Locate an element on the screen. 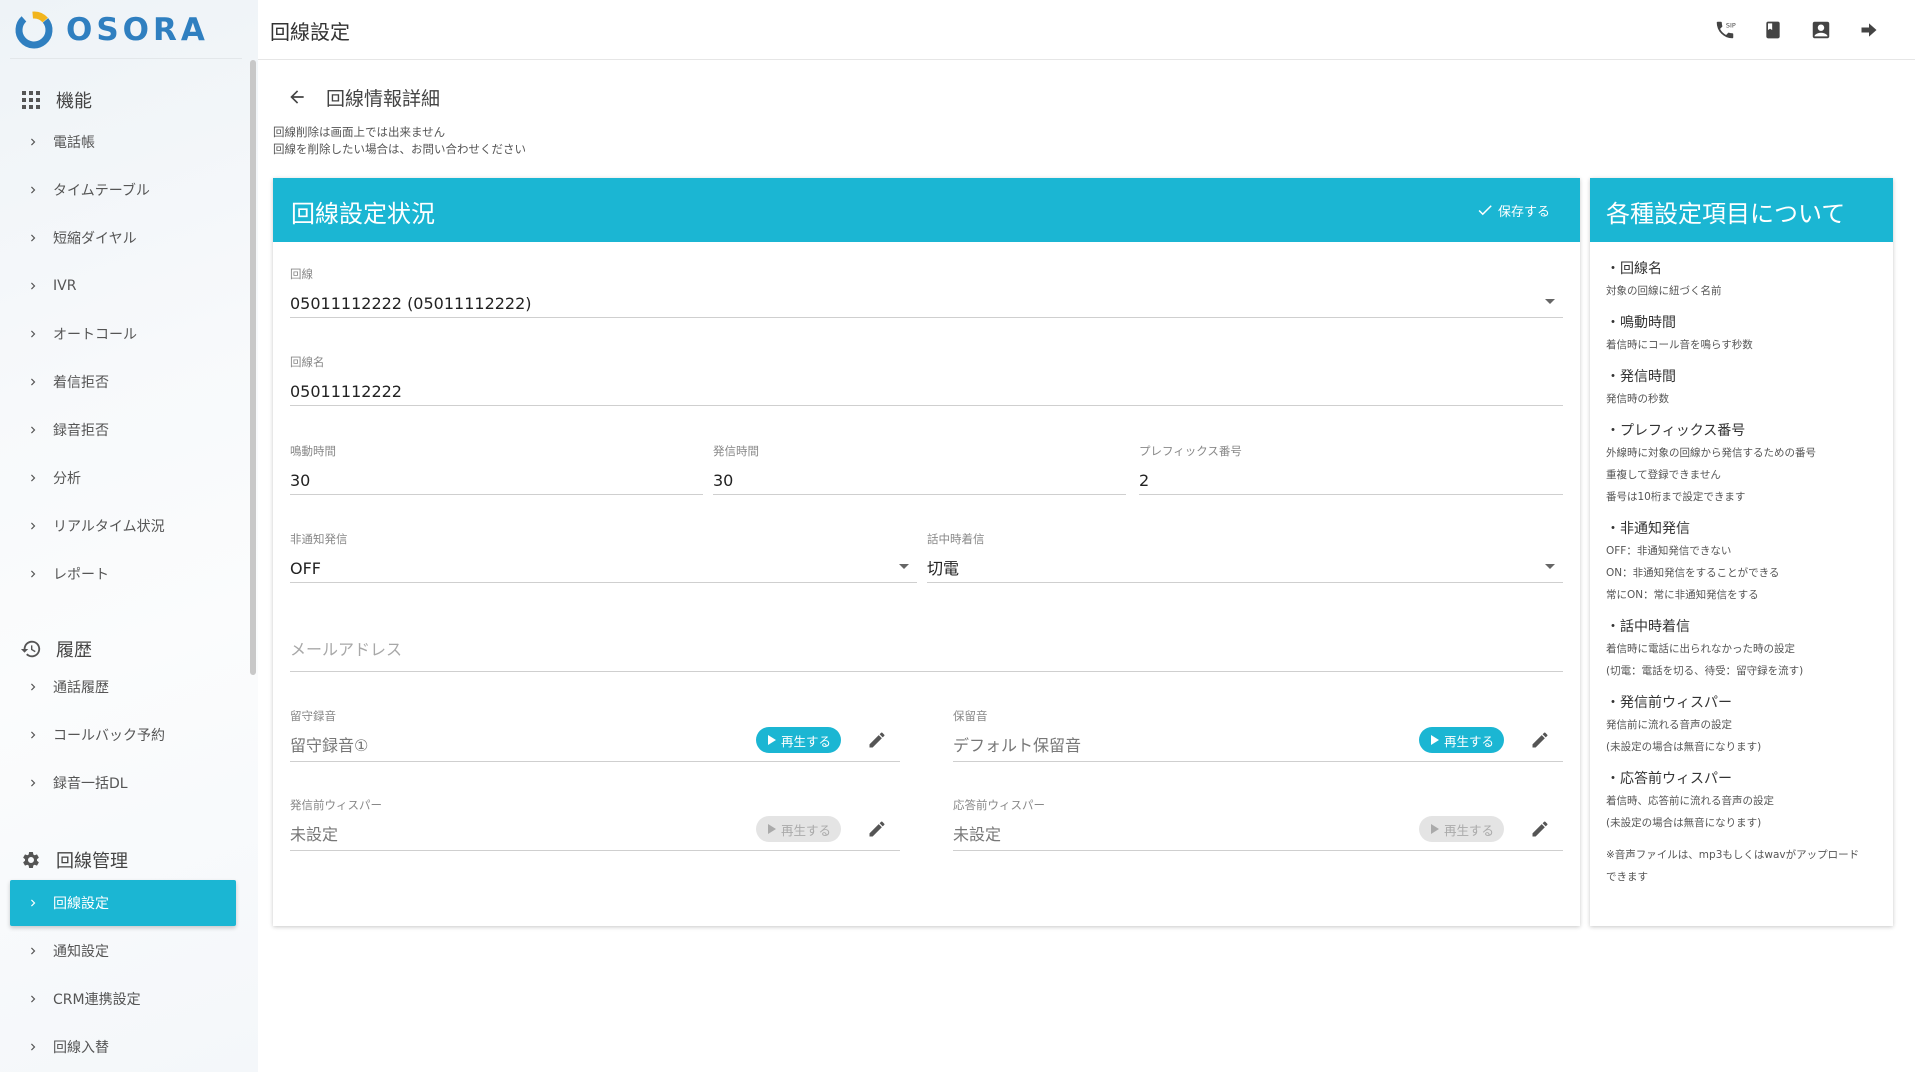 This screenshot has width=1915, height=1072. contact-icon is located at coordinates (1821, 30).